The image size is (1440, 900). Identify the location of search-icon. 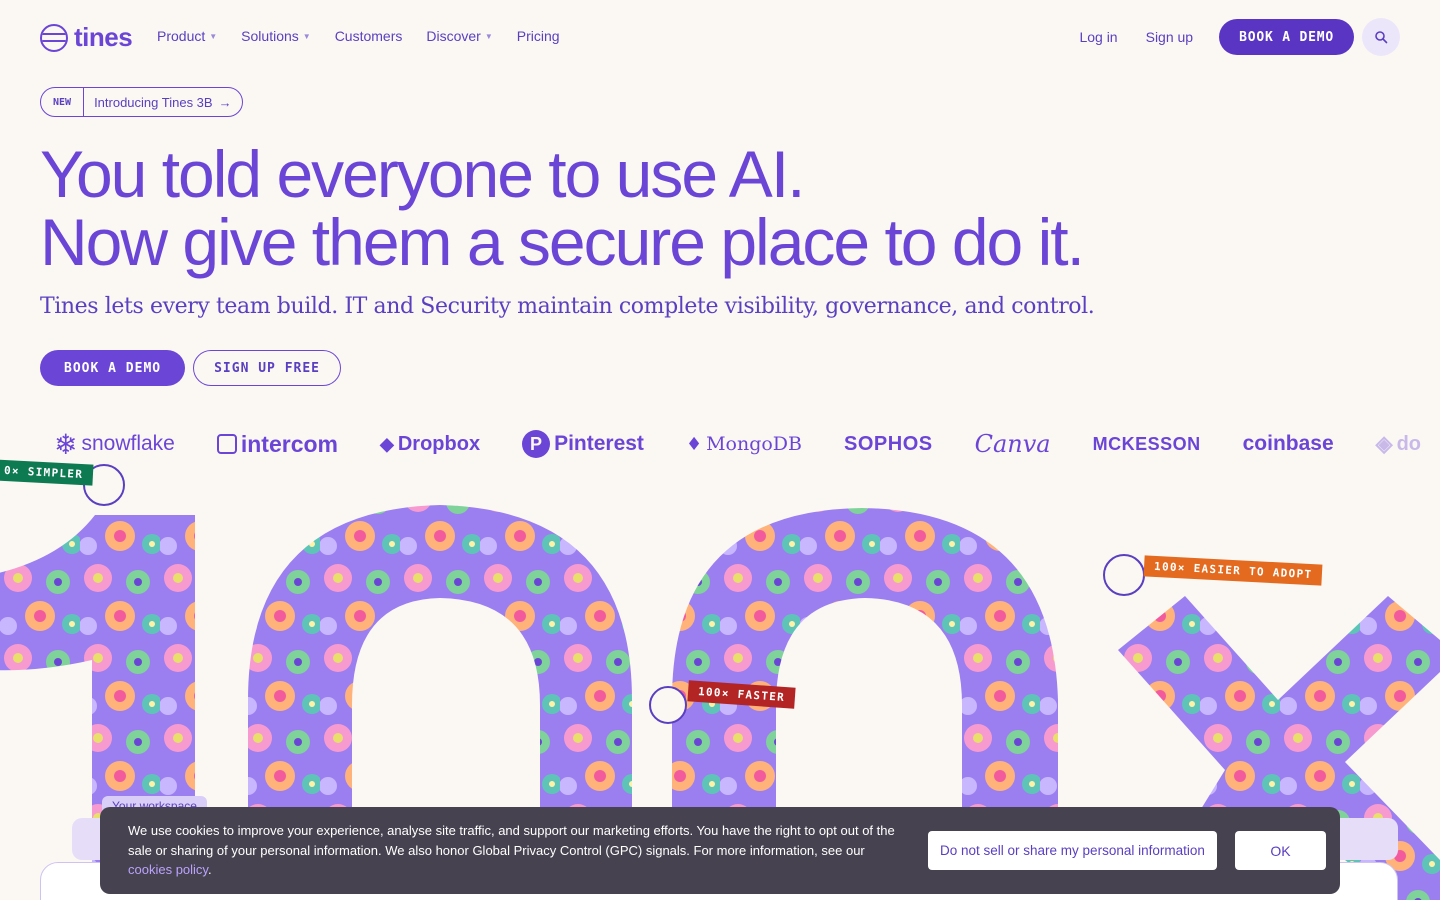
(1381, 37).